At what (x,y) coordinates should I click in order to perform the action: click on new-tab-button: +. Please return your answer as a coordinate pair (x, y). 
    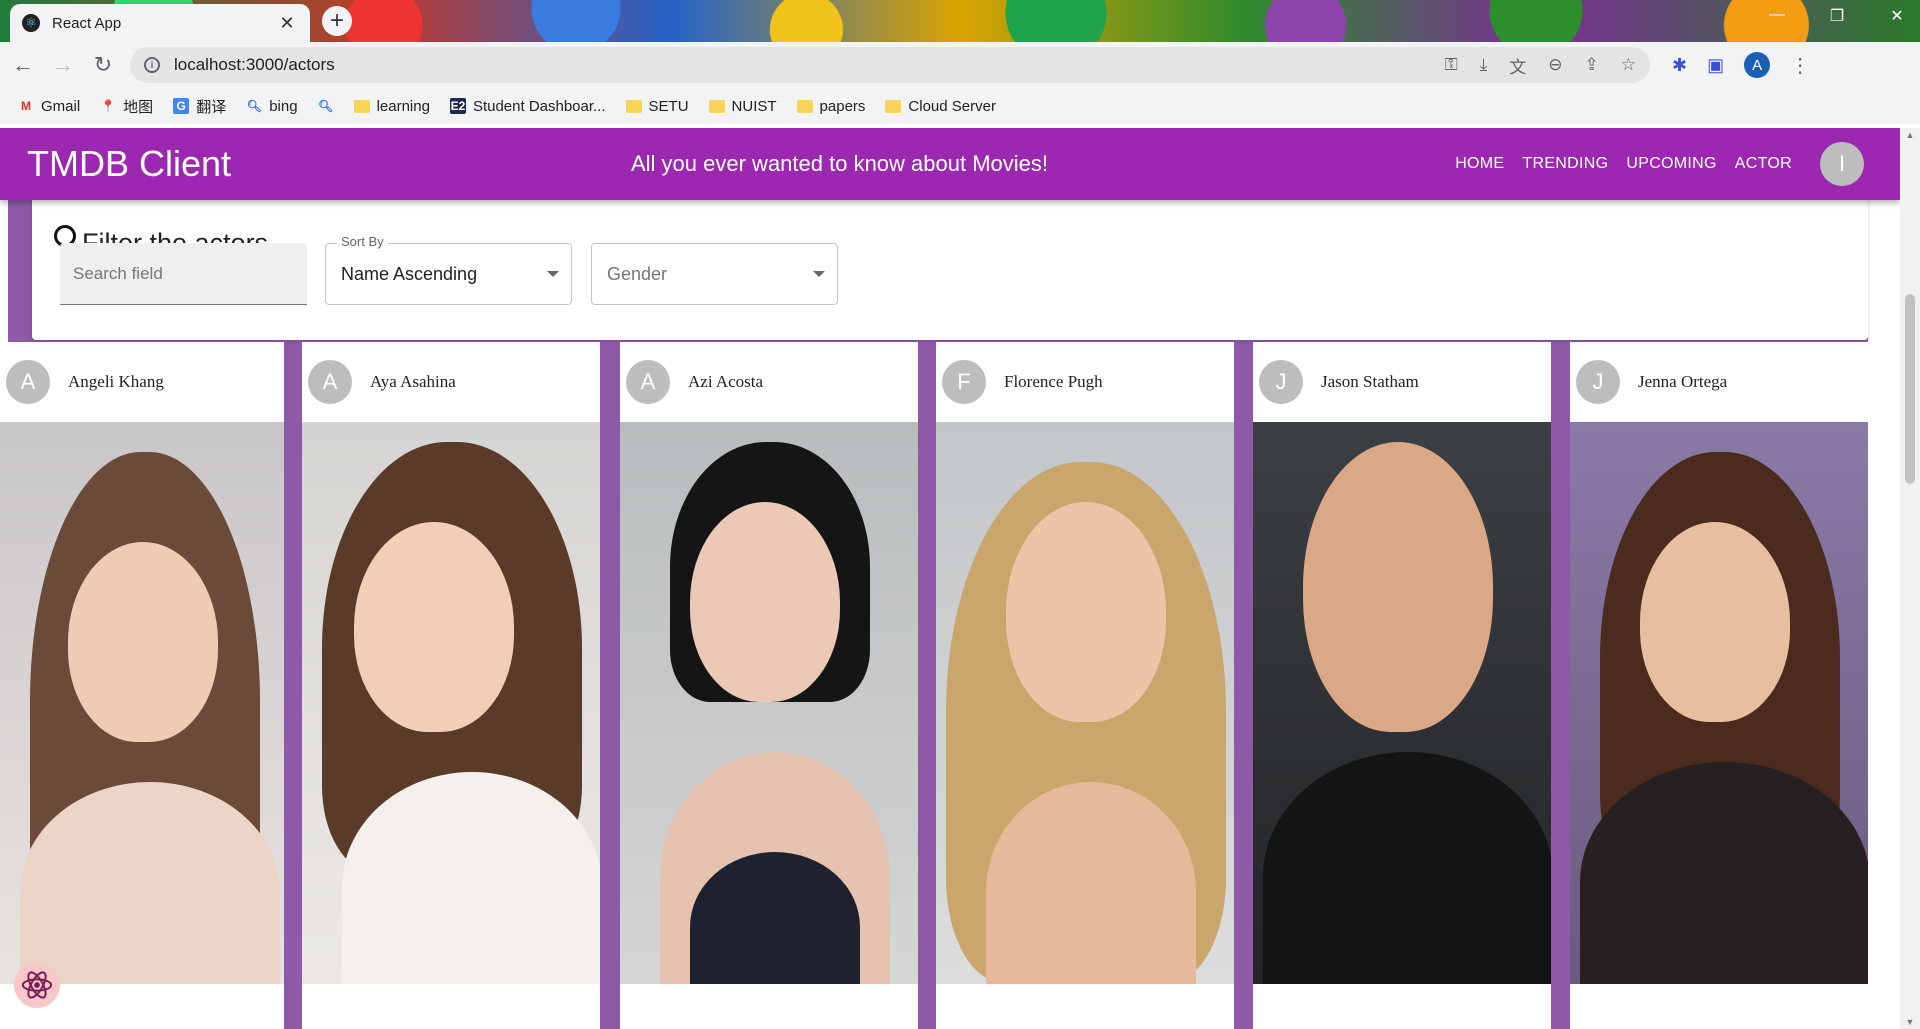
    Looking at the image, I should click on (337, 21).